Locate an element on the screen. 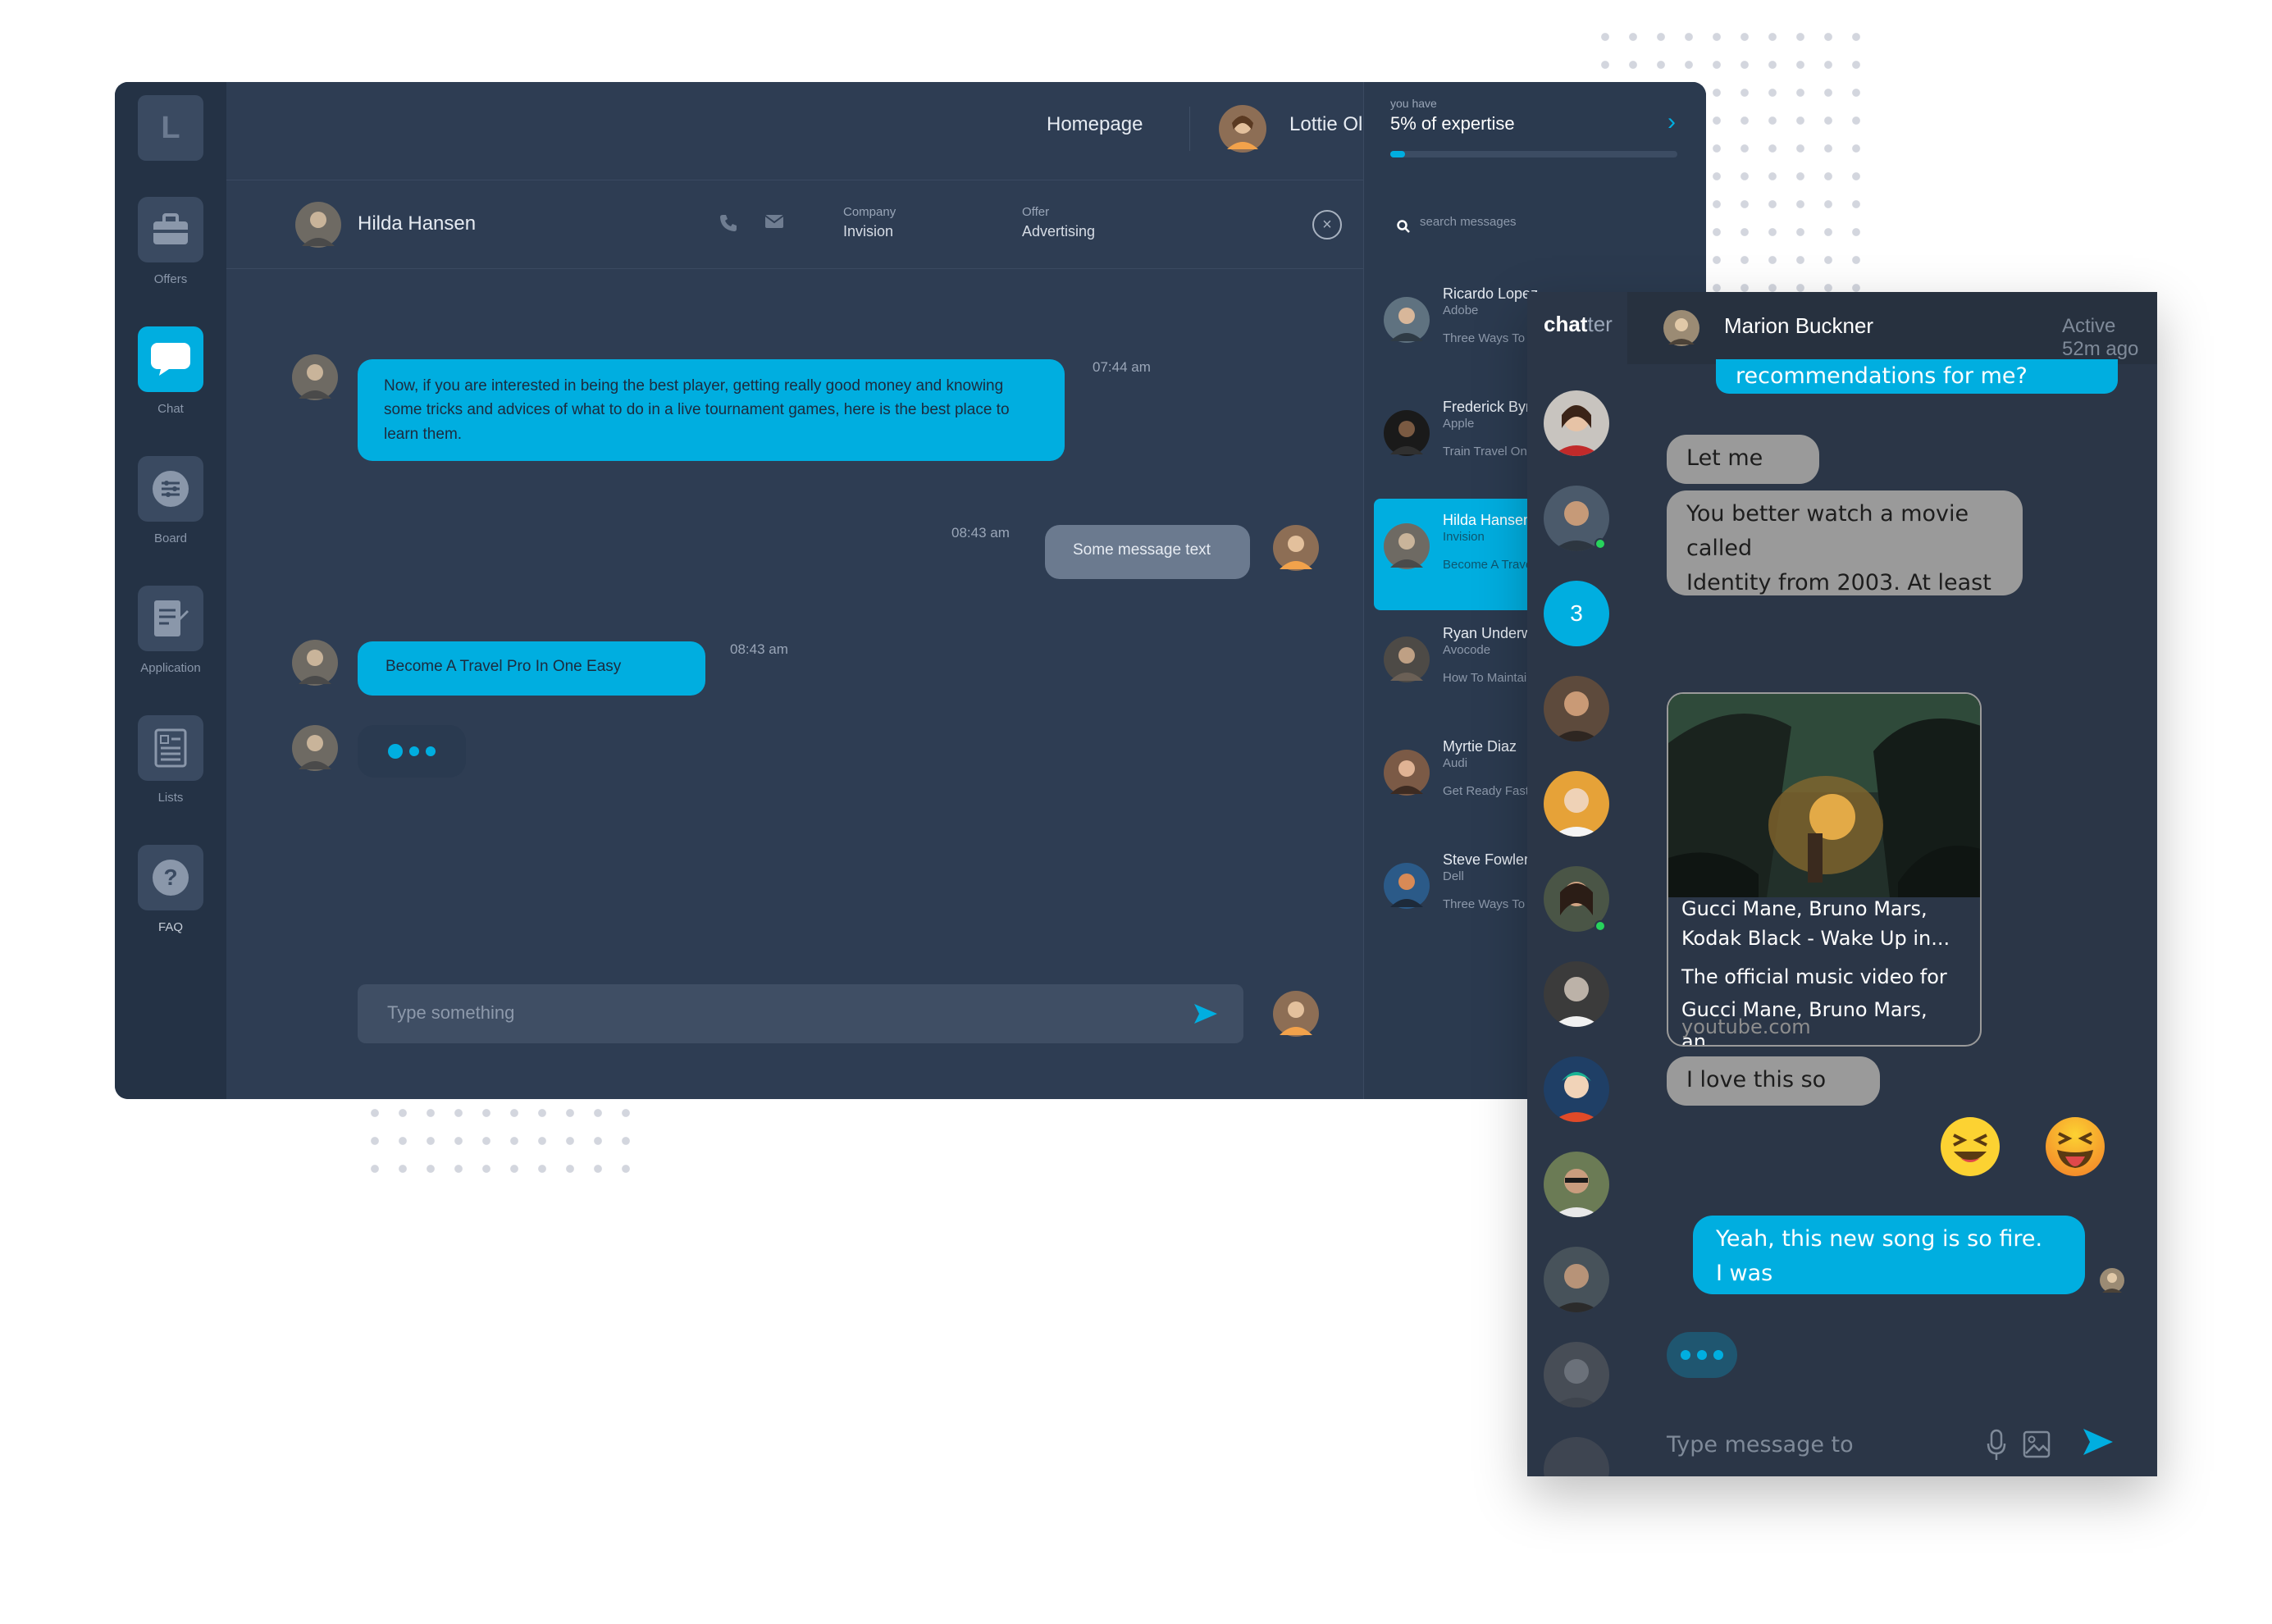  message-bubble: Yeah, this new song is so fire. I was is located at coordinates (1889, 1255).